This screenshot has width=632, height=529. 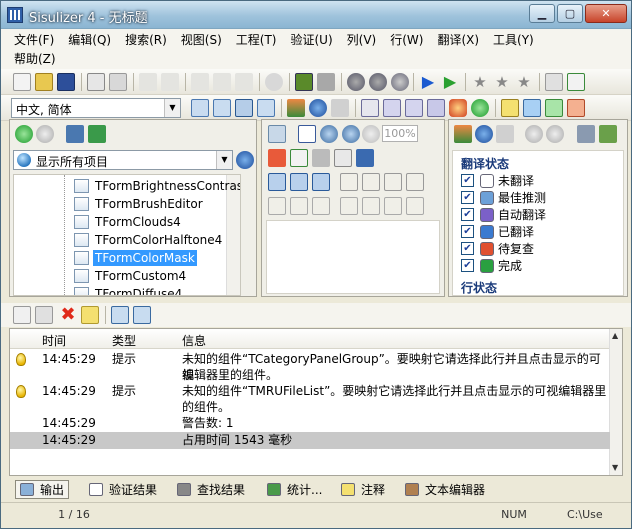 I want to click on zoom-out-icon, so click(x=351, y=134).